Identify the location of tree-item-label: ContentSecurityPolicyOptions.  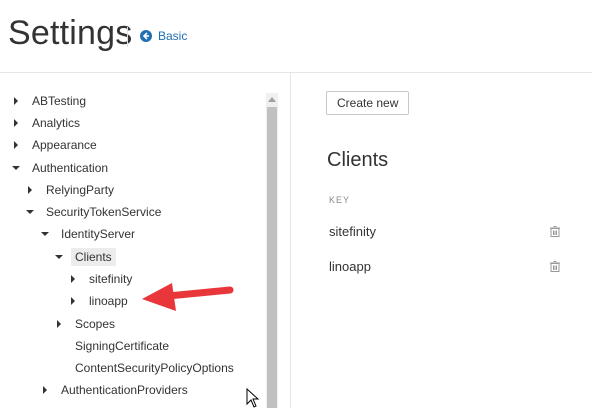
(154, 368).